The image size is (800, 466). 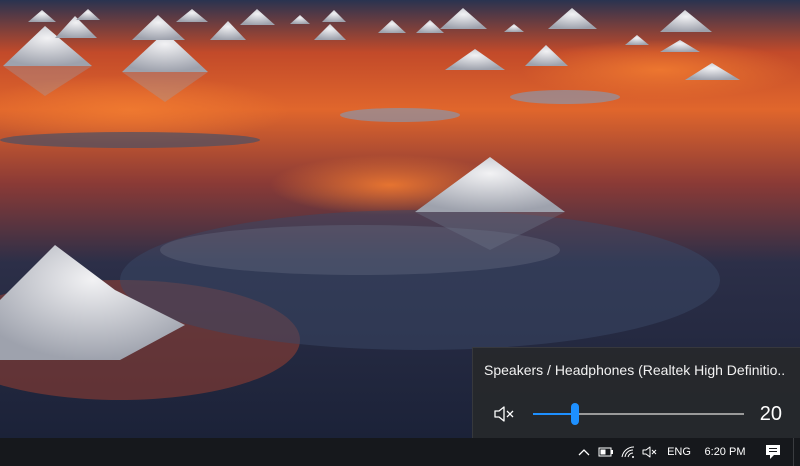 I want to click on battery-button, so click(x=606, y=452).